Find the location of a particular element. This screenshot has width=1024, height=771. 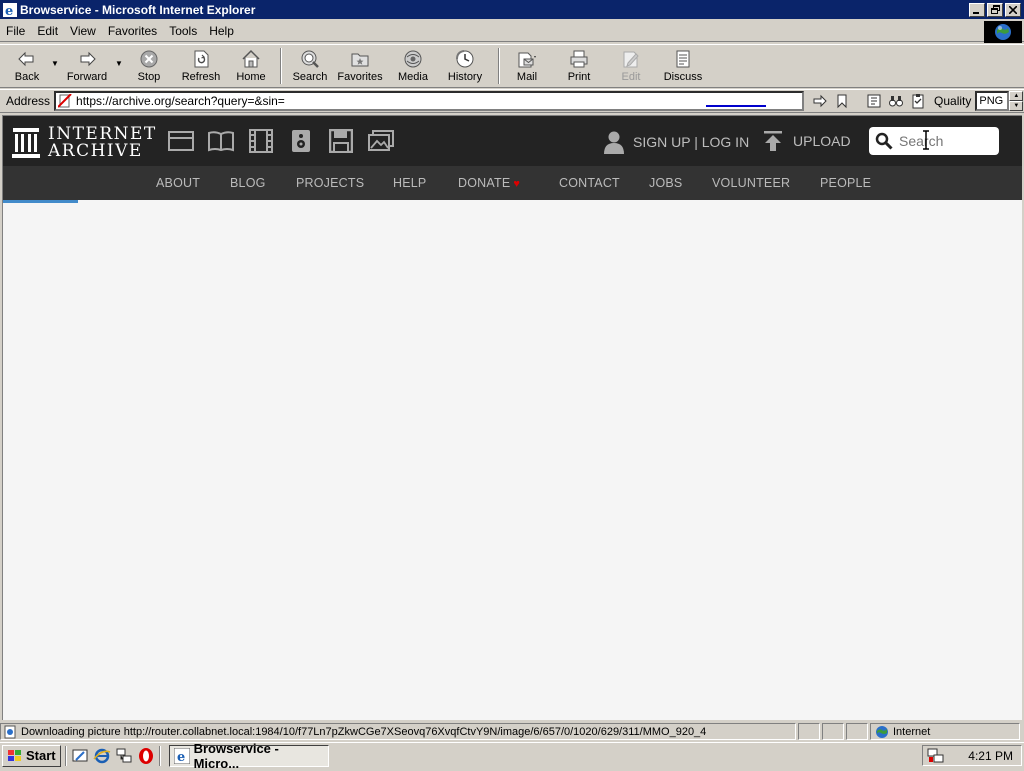

nav-volunteer: VOLUNTEER is located at coordinates (751, 183).